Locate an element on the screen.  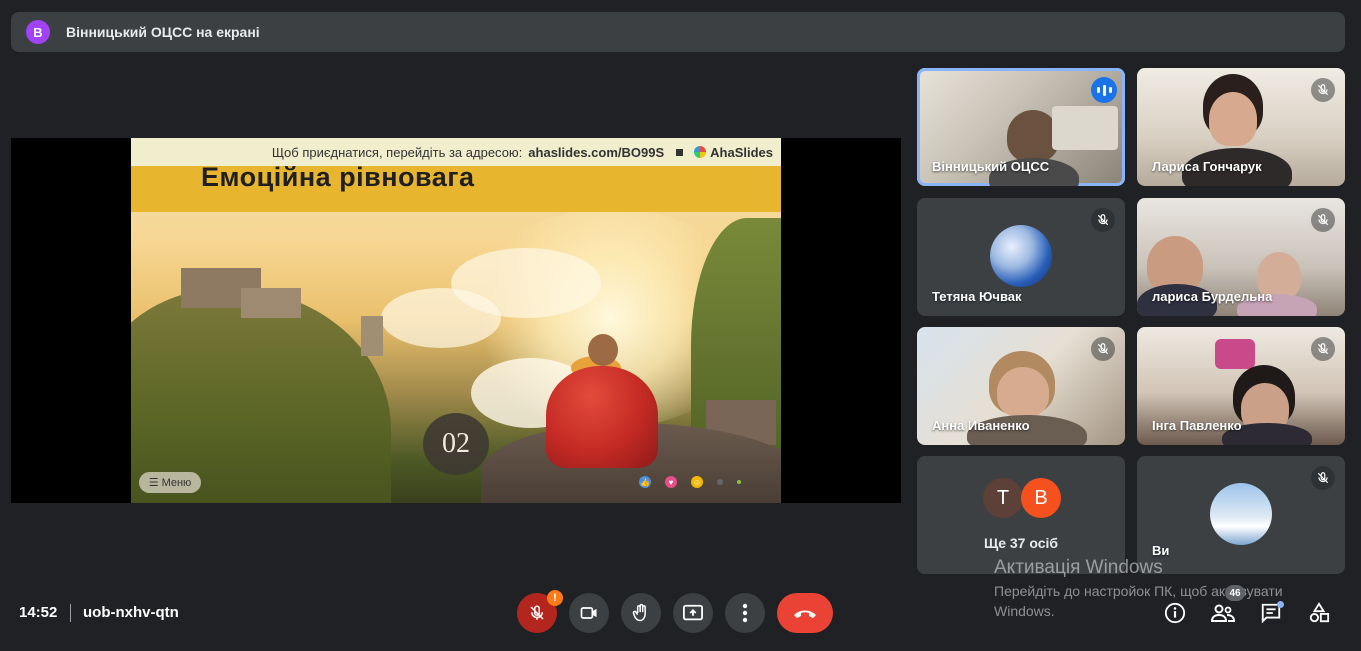
self-avatar is located at coordinates (1241, 514).